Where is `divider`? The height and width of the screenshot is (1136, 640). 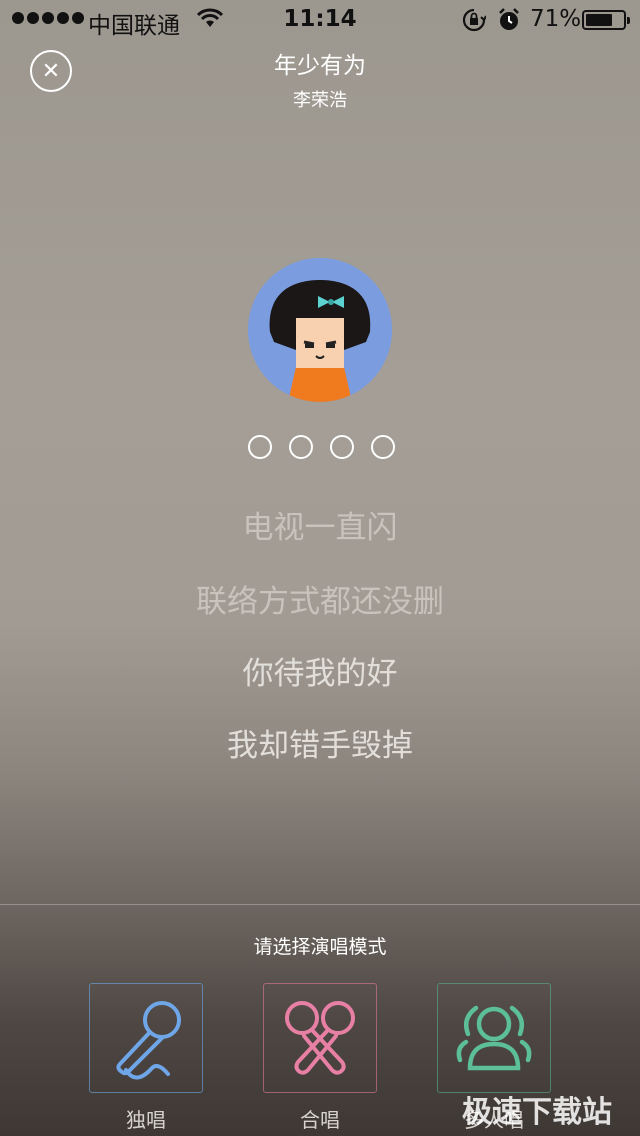
divider is located at coordinates (320, 904).